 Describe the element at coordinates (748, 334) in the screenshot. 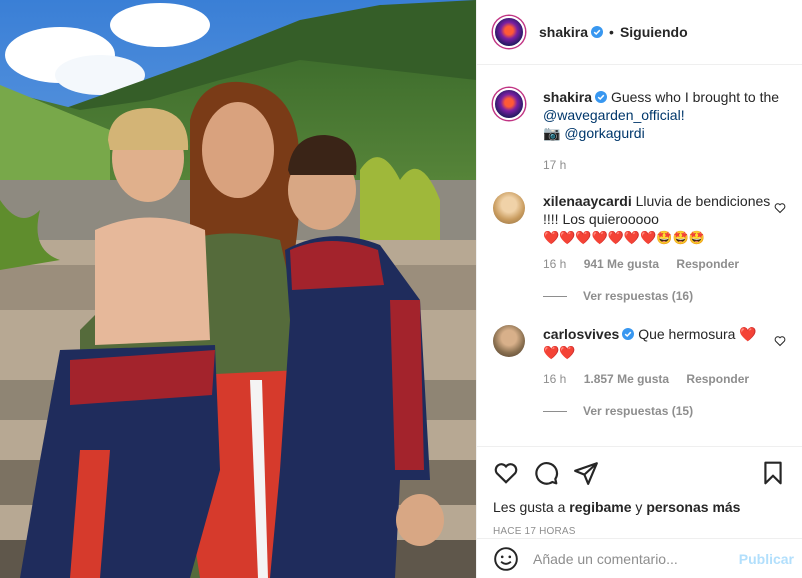

I see `comment-inline-emoji: ❤️` at that location.